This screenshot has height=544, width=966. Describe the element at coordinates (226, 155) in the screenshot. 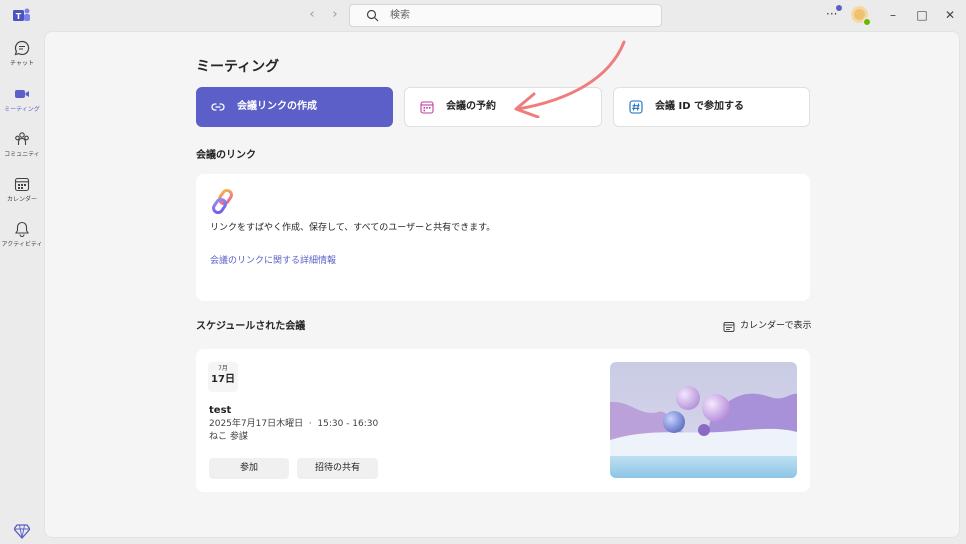

I see `meeting-links-heading: 会議のリンク` at that location.